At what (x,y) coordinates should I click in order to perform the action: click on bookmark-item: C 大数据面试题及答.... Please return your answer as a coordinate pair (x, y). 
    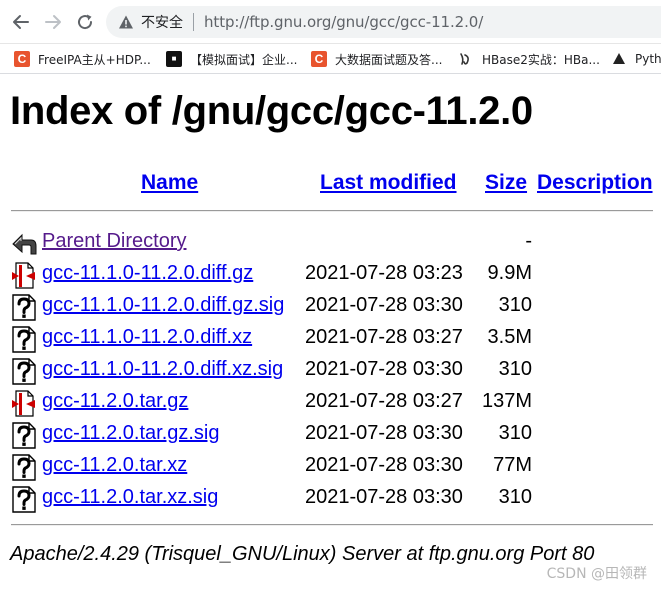
    Looking at the image, I should click on (376, 59).